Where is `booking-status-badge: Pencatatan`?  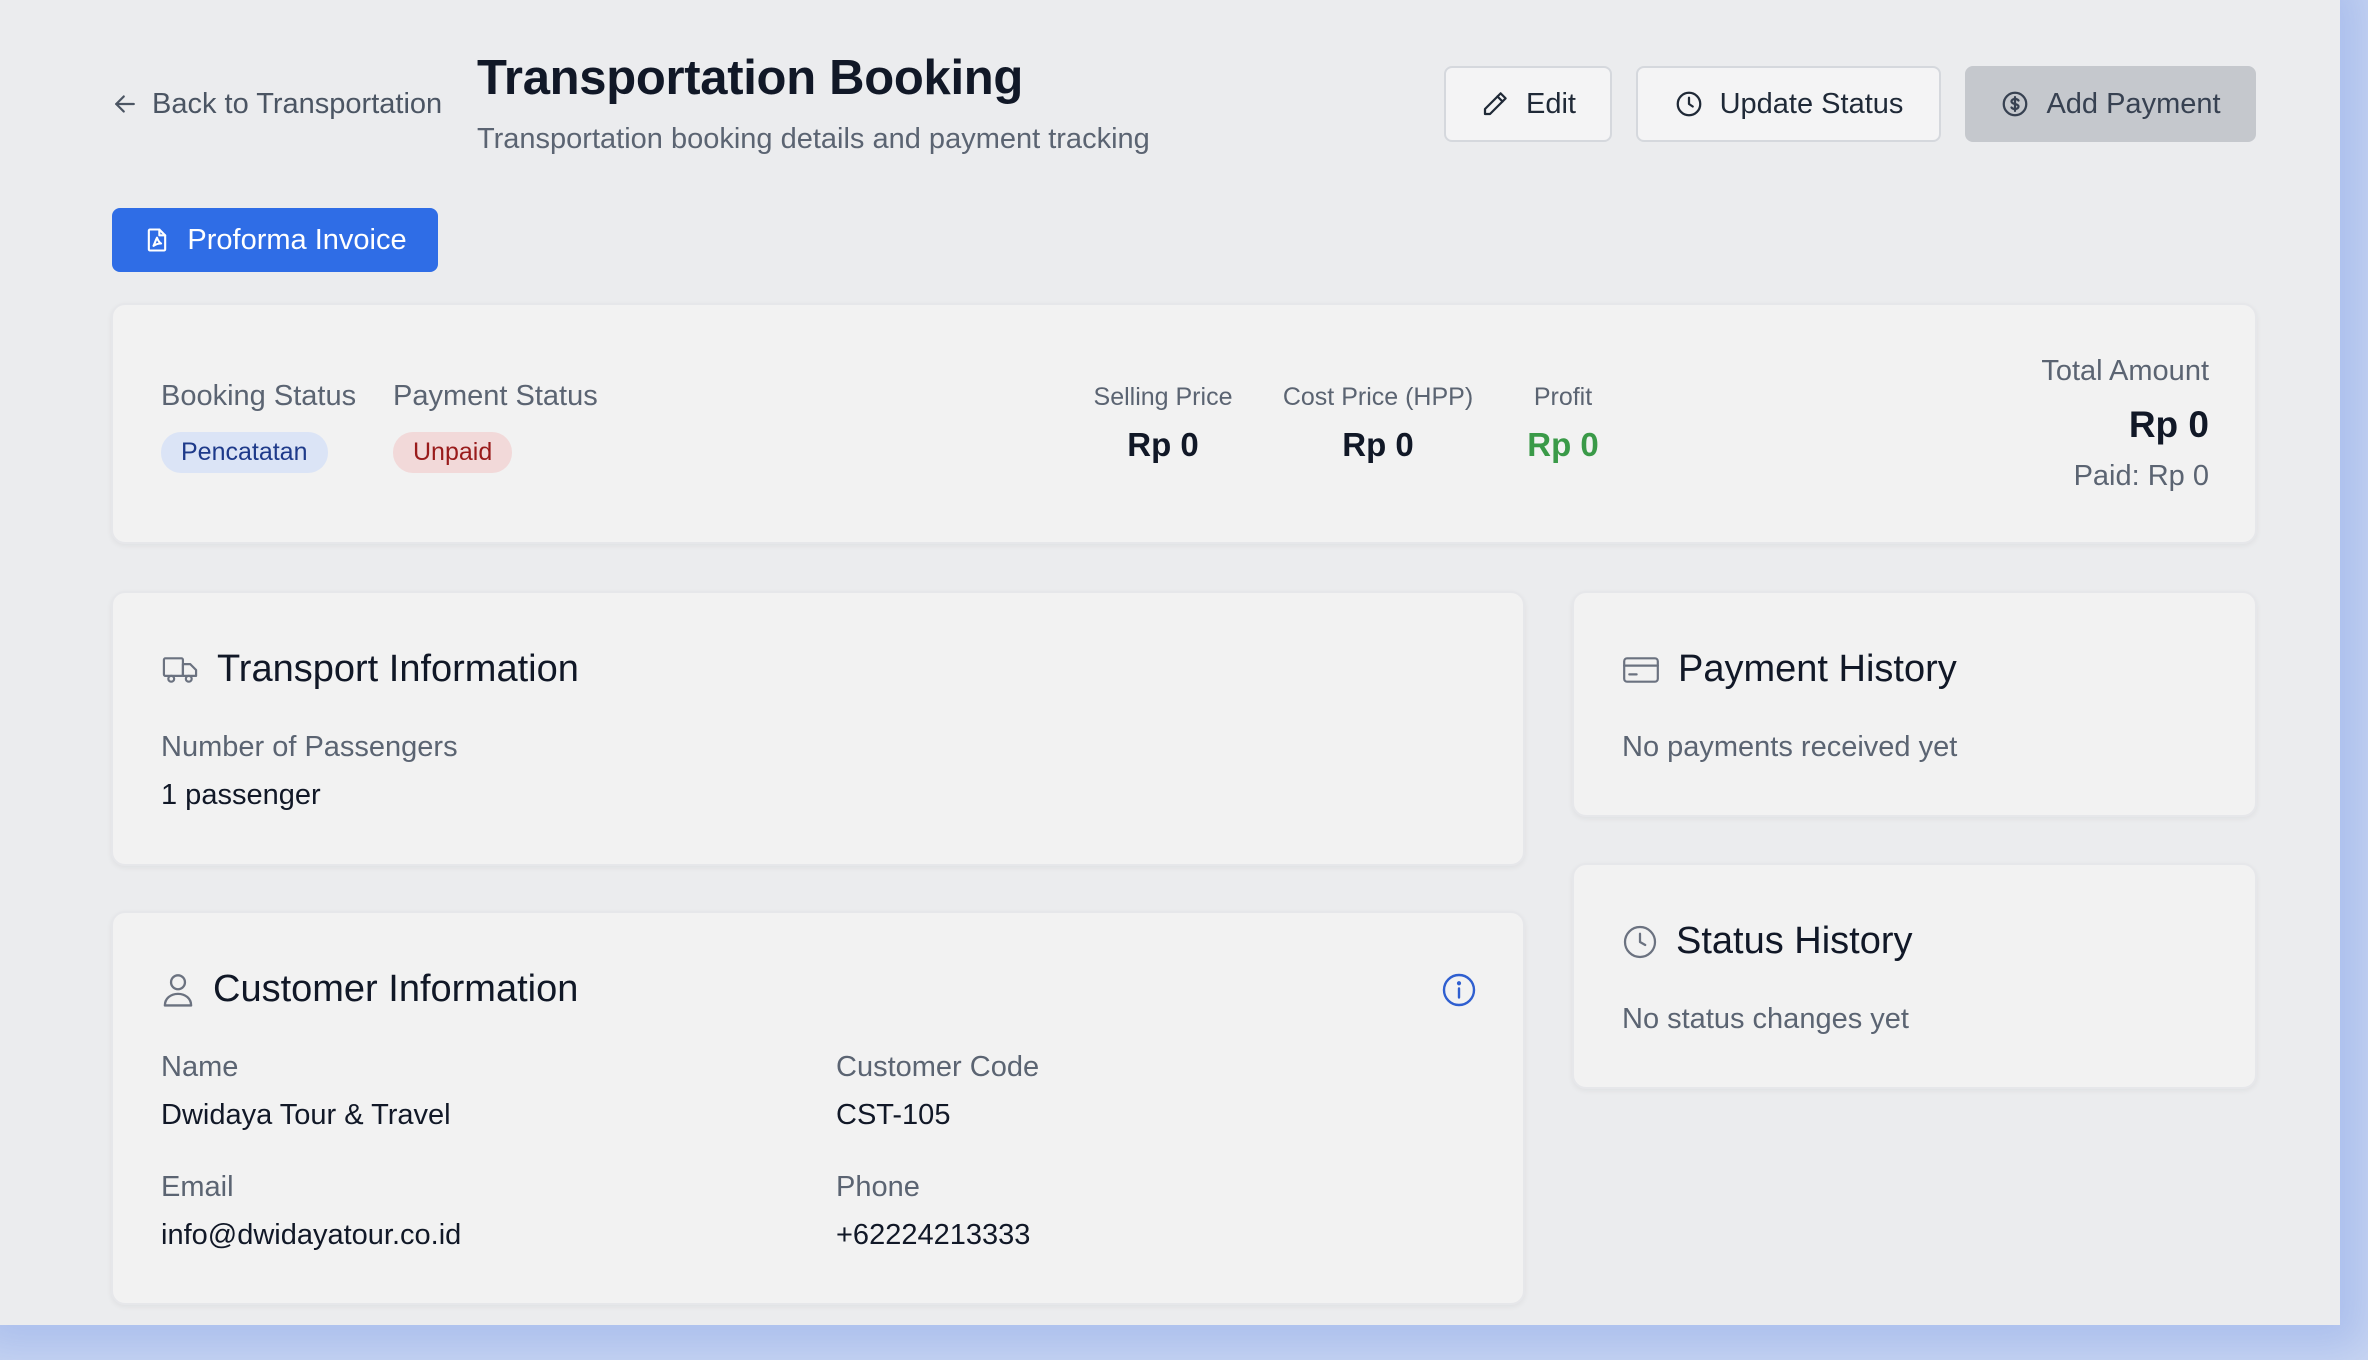
booking-status-badge: Pencatatan is located at coordinates (244, 452).